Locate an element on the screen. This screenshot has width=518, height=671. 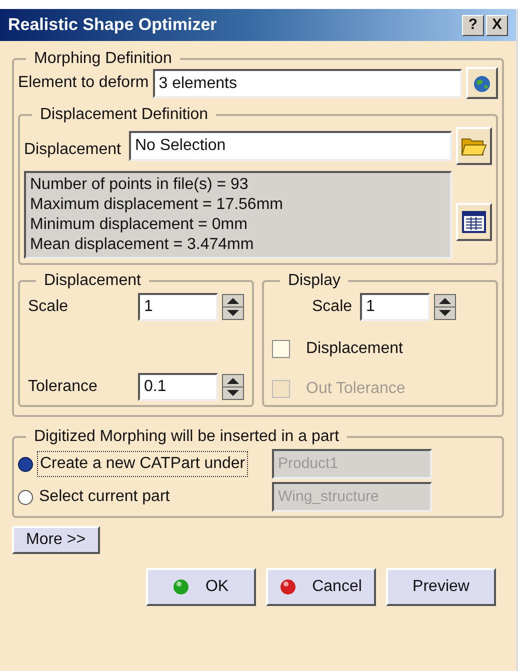
group-legend: Display is located at coordinates (314, 281).